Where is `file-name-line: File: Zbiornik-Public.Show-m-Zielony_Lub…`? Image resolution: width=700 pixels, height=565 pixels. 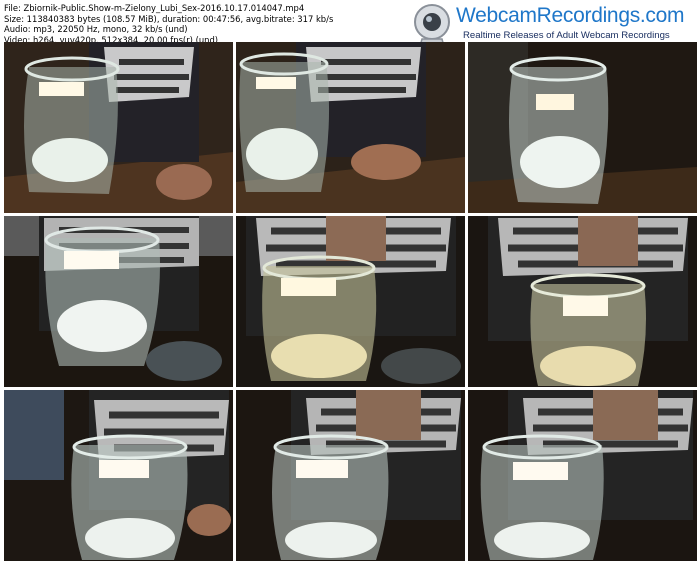 file-name-line: File: Zbiornik-Public.Show-m-Zielony_Lub… is located at coordinates (154, 8).